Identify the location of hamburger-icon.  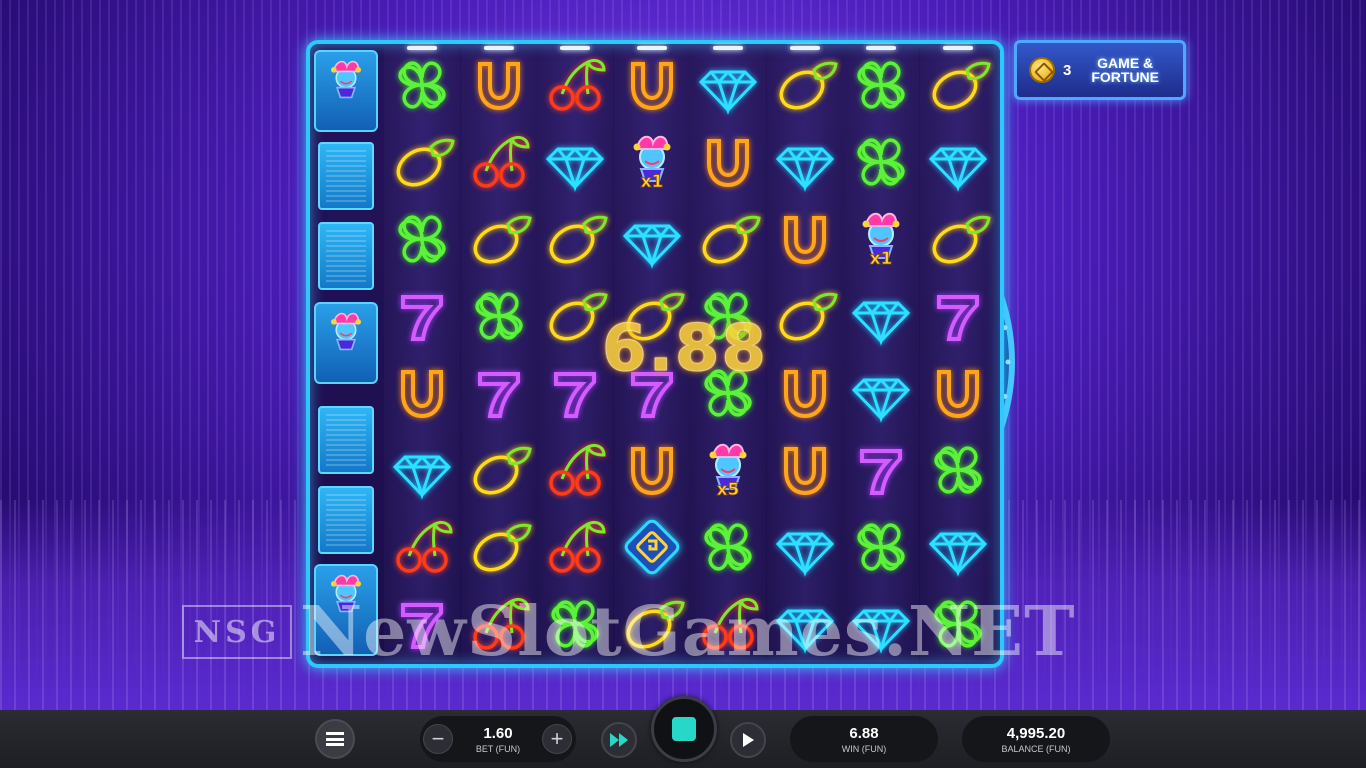
(335, 739).